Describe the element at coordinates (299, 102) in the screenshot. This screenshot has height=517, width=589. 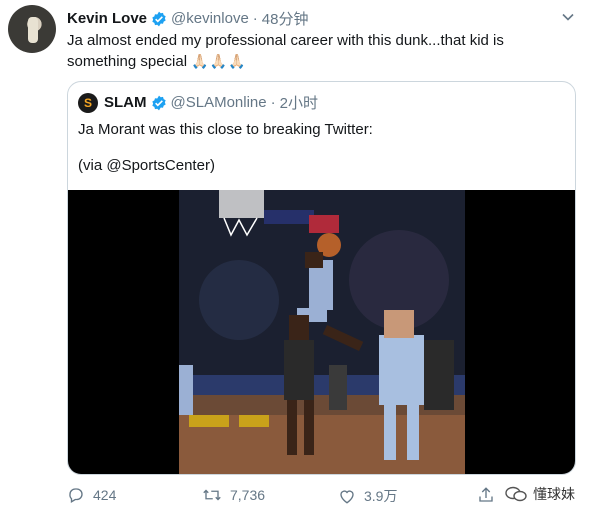
I see `quoted-time: 2小时` at that location.